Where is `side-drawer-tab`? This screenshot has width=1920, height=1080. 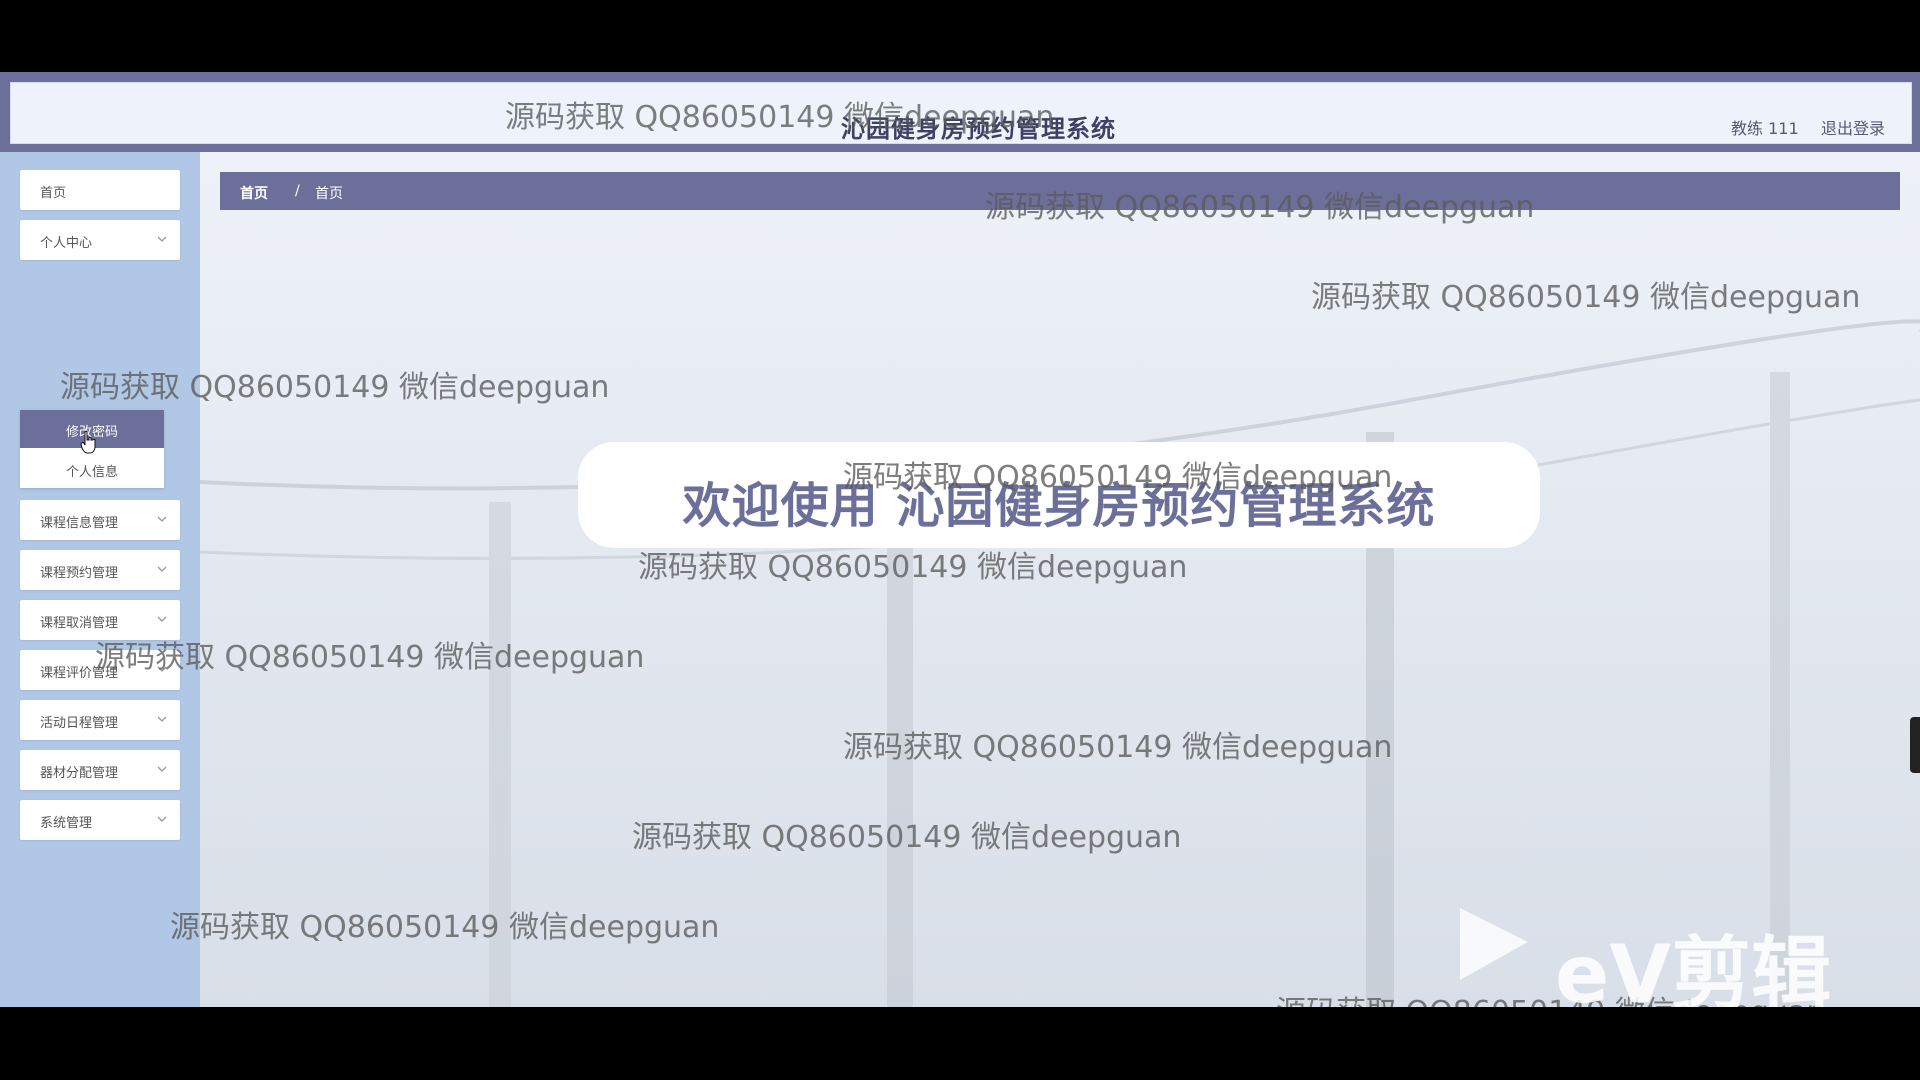
side-drawer-tab is located at coordinates (1915, 745).